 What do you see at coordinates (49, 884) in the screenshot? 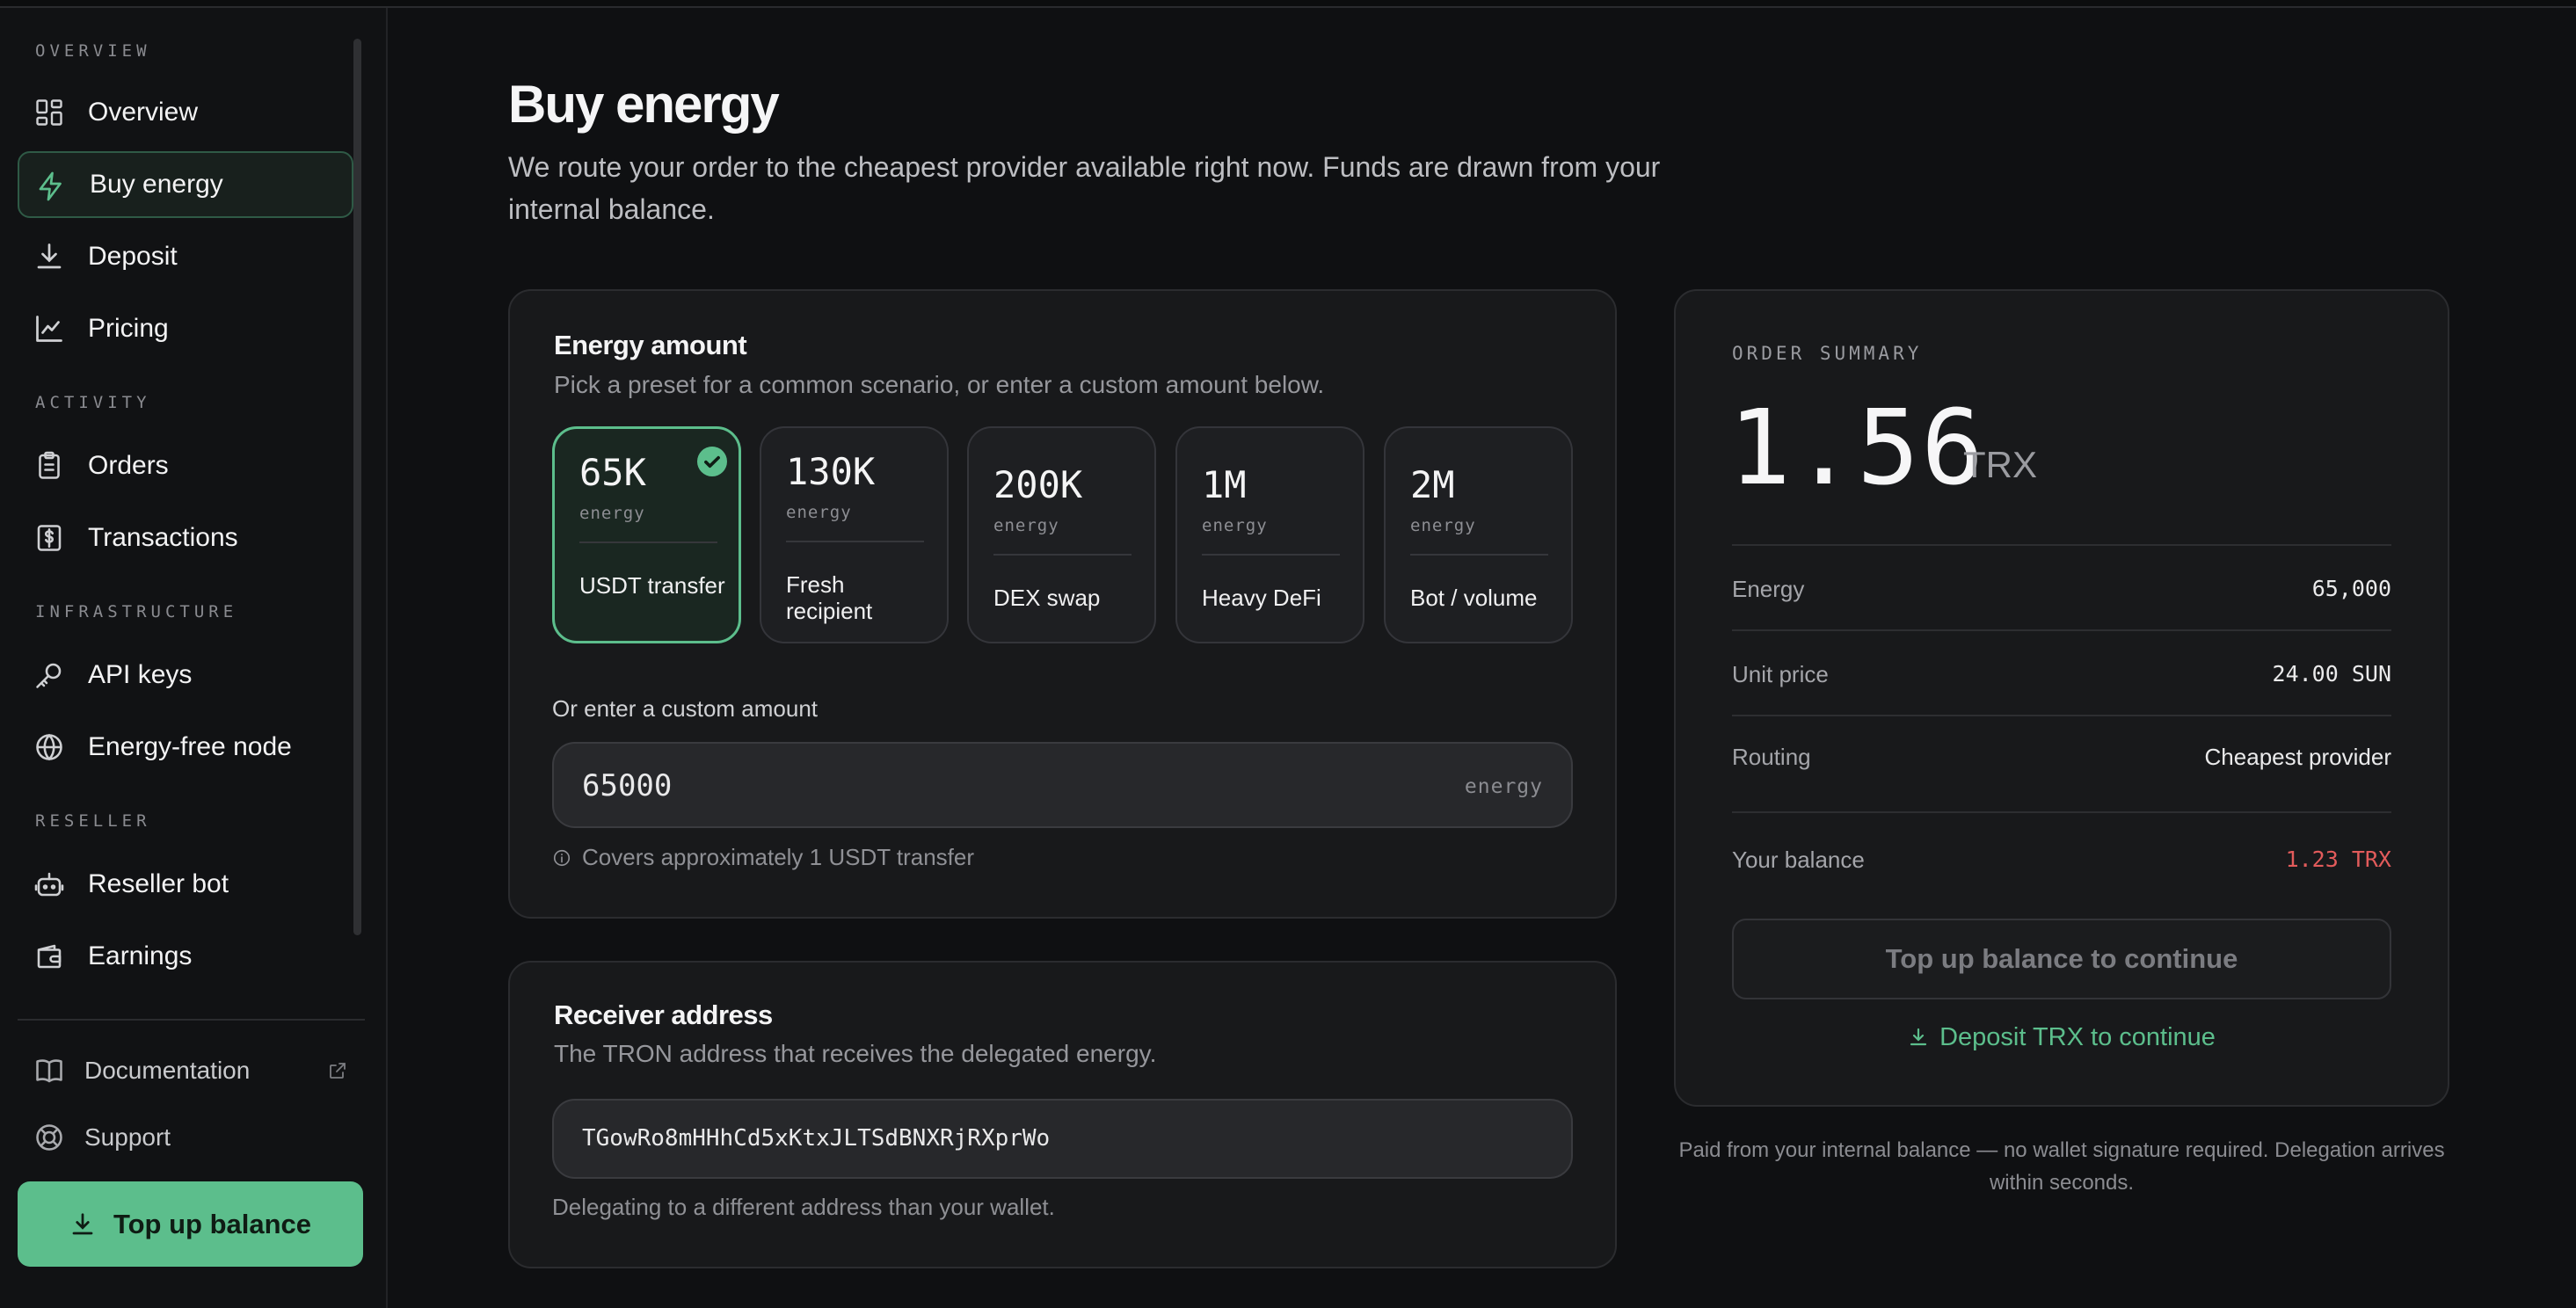
I see `bot-icon` at bounding box center [49, 884].